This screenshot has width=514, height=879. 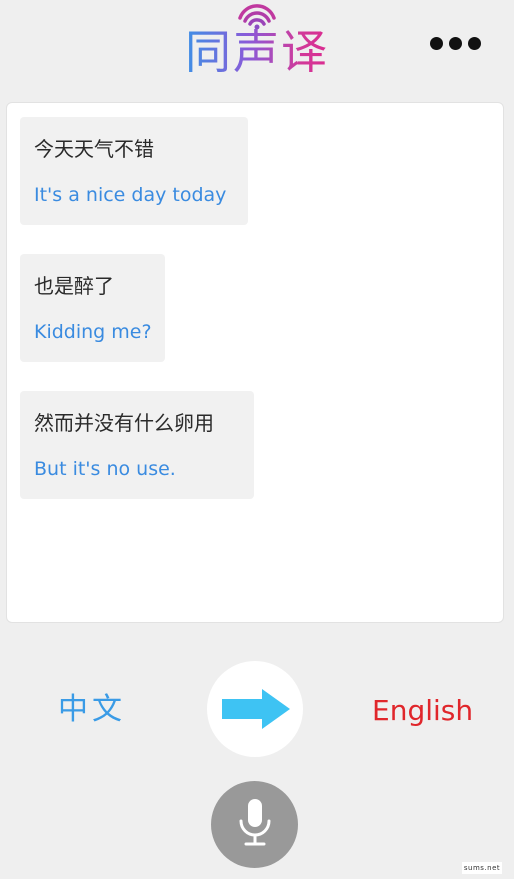 What do you see at coordinates (74, 286) in the screenshot?
I see `source-text: 也是醉了` at bounding box center [74, 286].